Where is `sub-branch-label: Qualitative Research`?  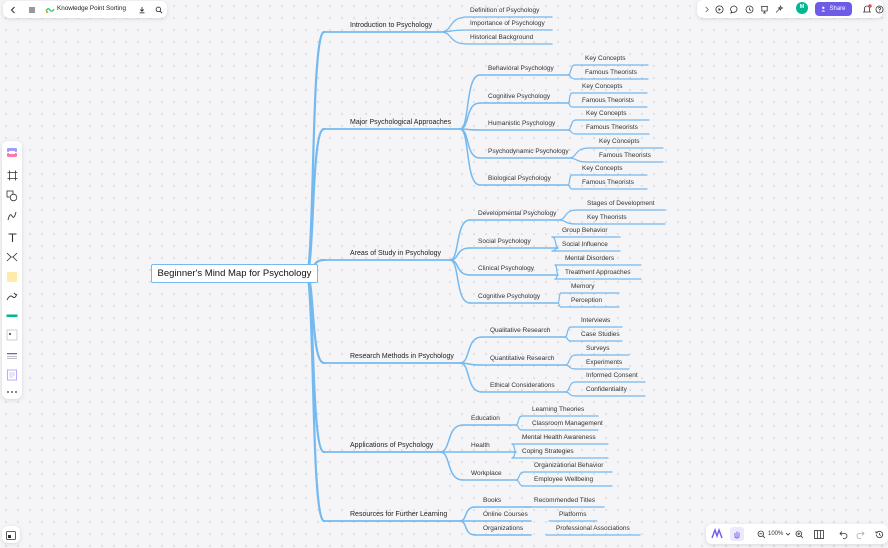 sub-branch-label: Qualitative Research is located at coordinates (520, 331).